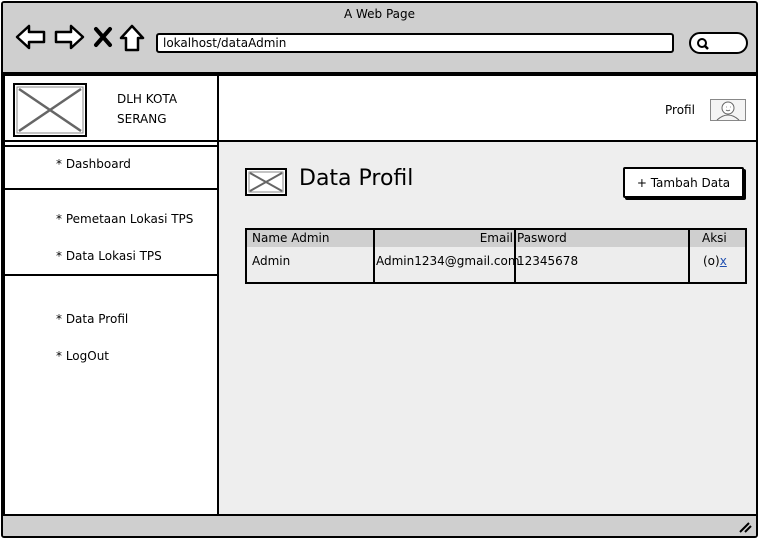  Describe the element at coordinates (714, 238) in the screenshot. I see `column-header-aksi: Aksi` at that location.